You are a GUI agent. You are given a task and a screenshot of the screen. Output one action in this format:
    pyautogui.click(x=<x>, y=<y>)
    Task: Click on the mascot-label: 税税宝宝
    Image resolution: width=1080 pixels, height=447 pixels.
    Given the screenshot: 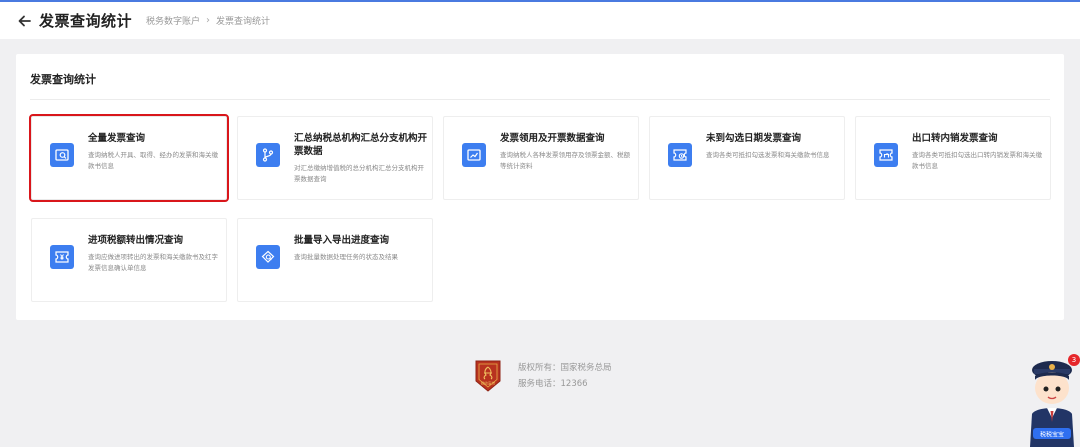 What is the action you would take?
    pyautogui.click(x=1052, y=435)
    